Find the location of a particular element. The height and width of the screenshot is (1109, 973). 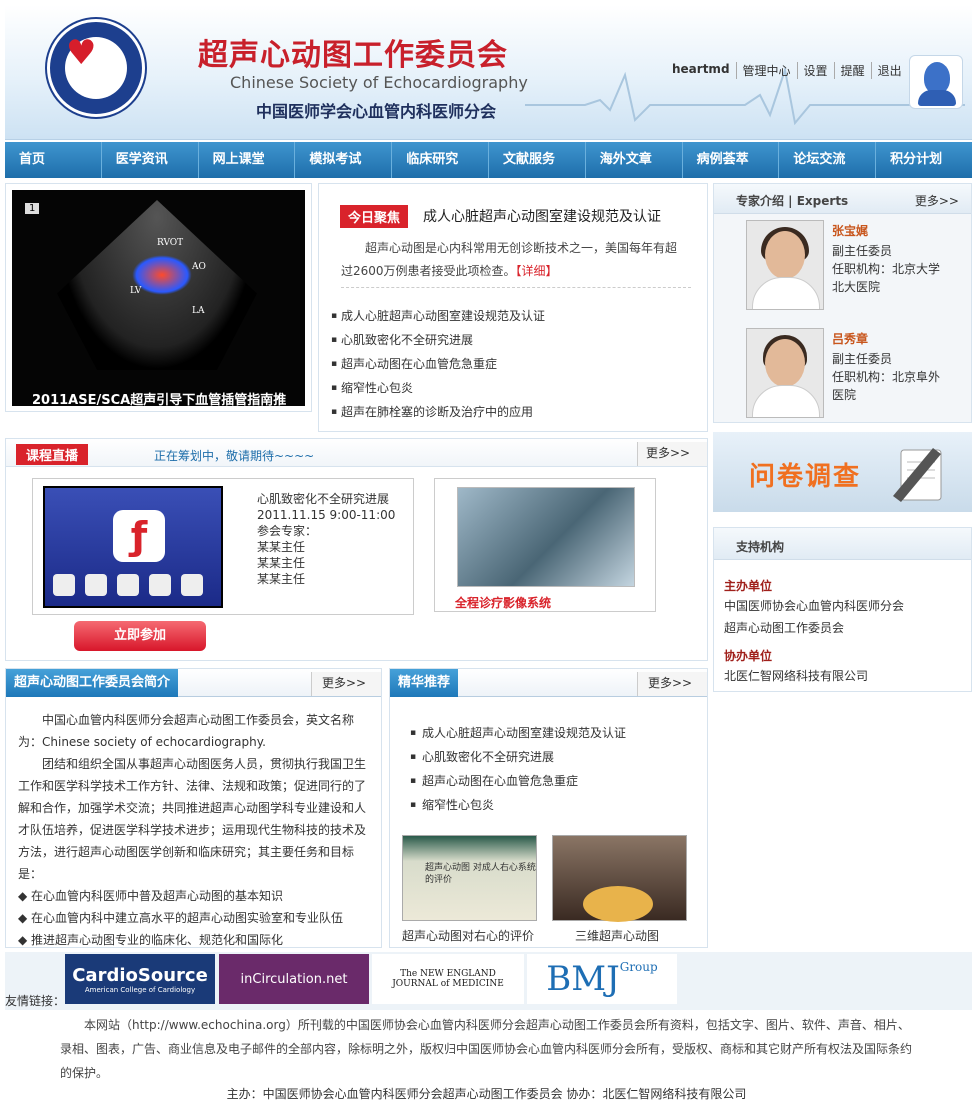

friend-links-label: 友情链接： is located at coordinates (35, 1001).